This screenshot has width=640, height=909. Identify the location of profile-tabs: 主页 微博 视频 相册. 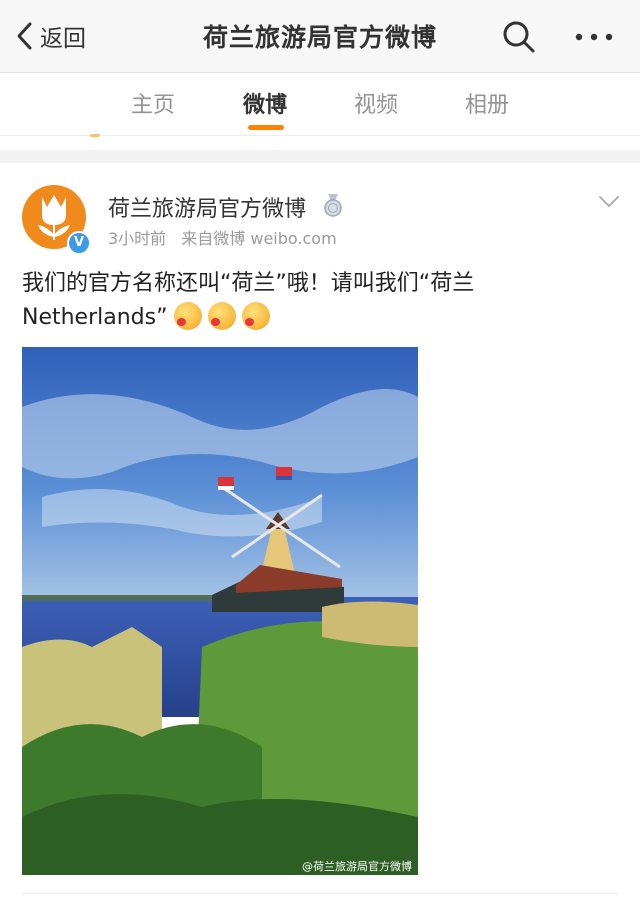
(320, 104).